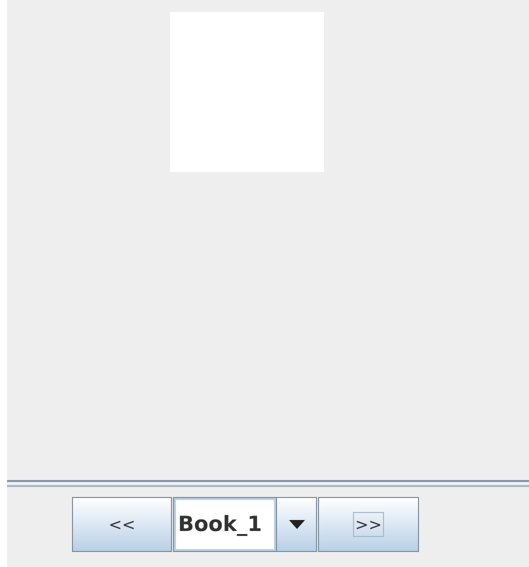 This screenshot has width=529, height=567. I want to click on next-button: >>, so click(368, 524).